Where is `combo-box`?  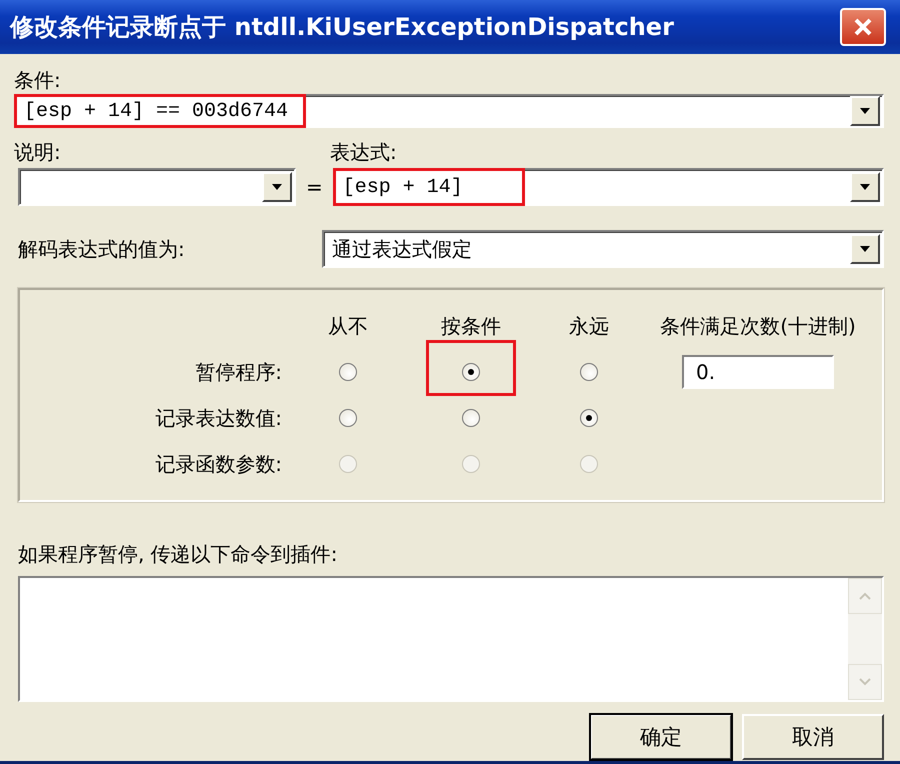 combo-box is located at coordinates (157, 187).